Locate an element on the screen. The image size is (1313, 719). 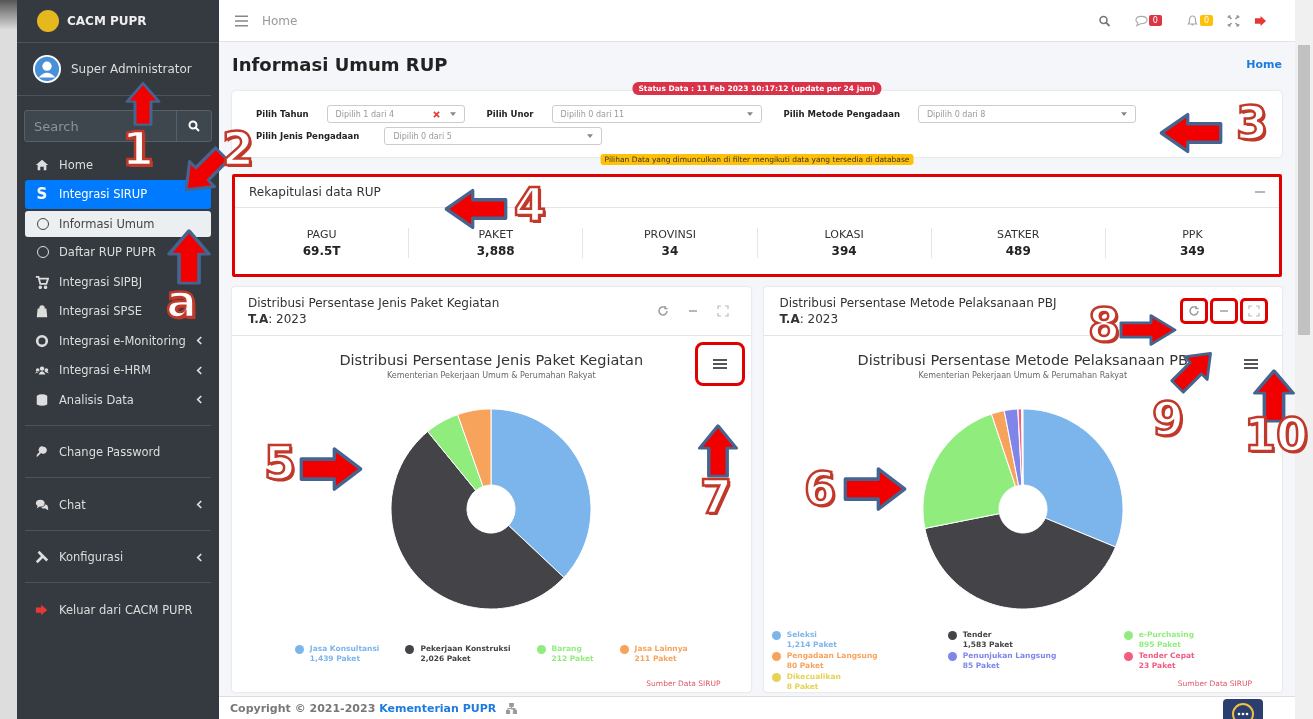
copyright-text: Copyright © 2021-2023 Kementerian PUPR is located at coordinates (363, 708).